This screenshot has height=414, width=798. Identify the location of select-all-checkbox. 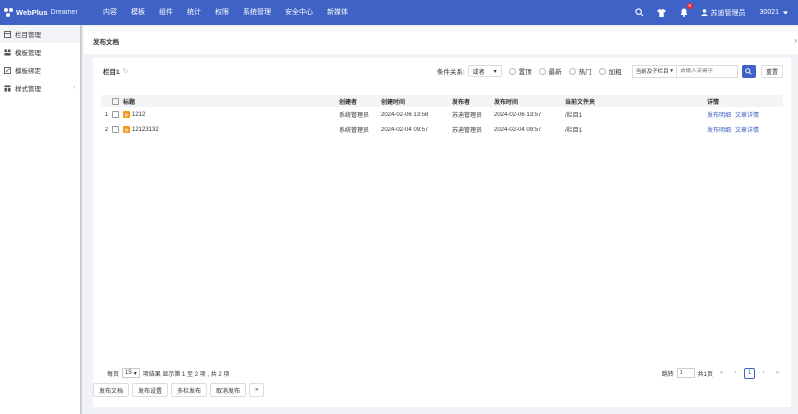
(117, 101).